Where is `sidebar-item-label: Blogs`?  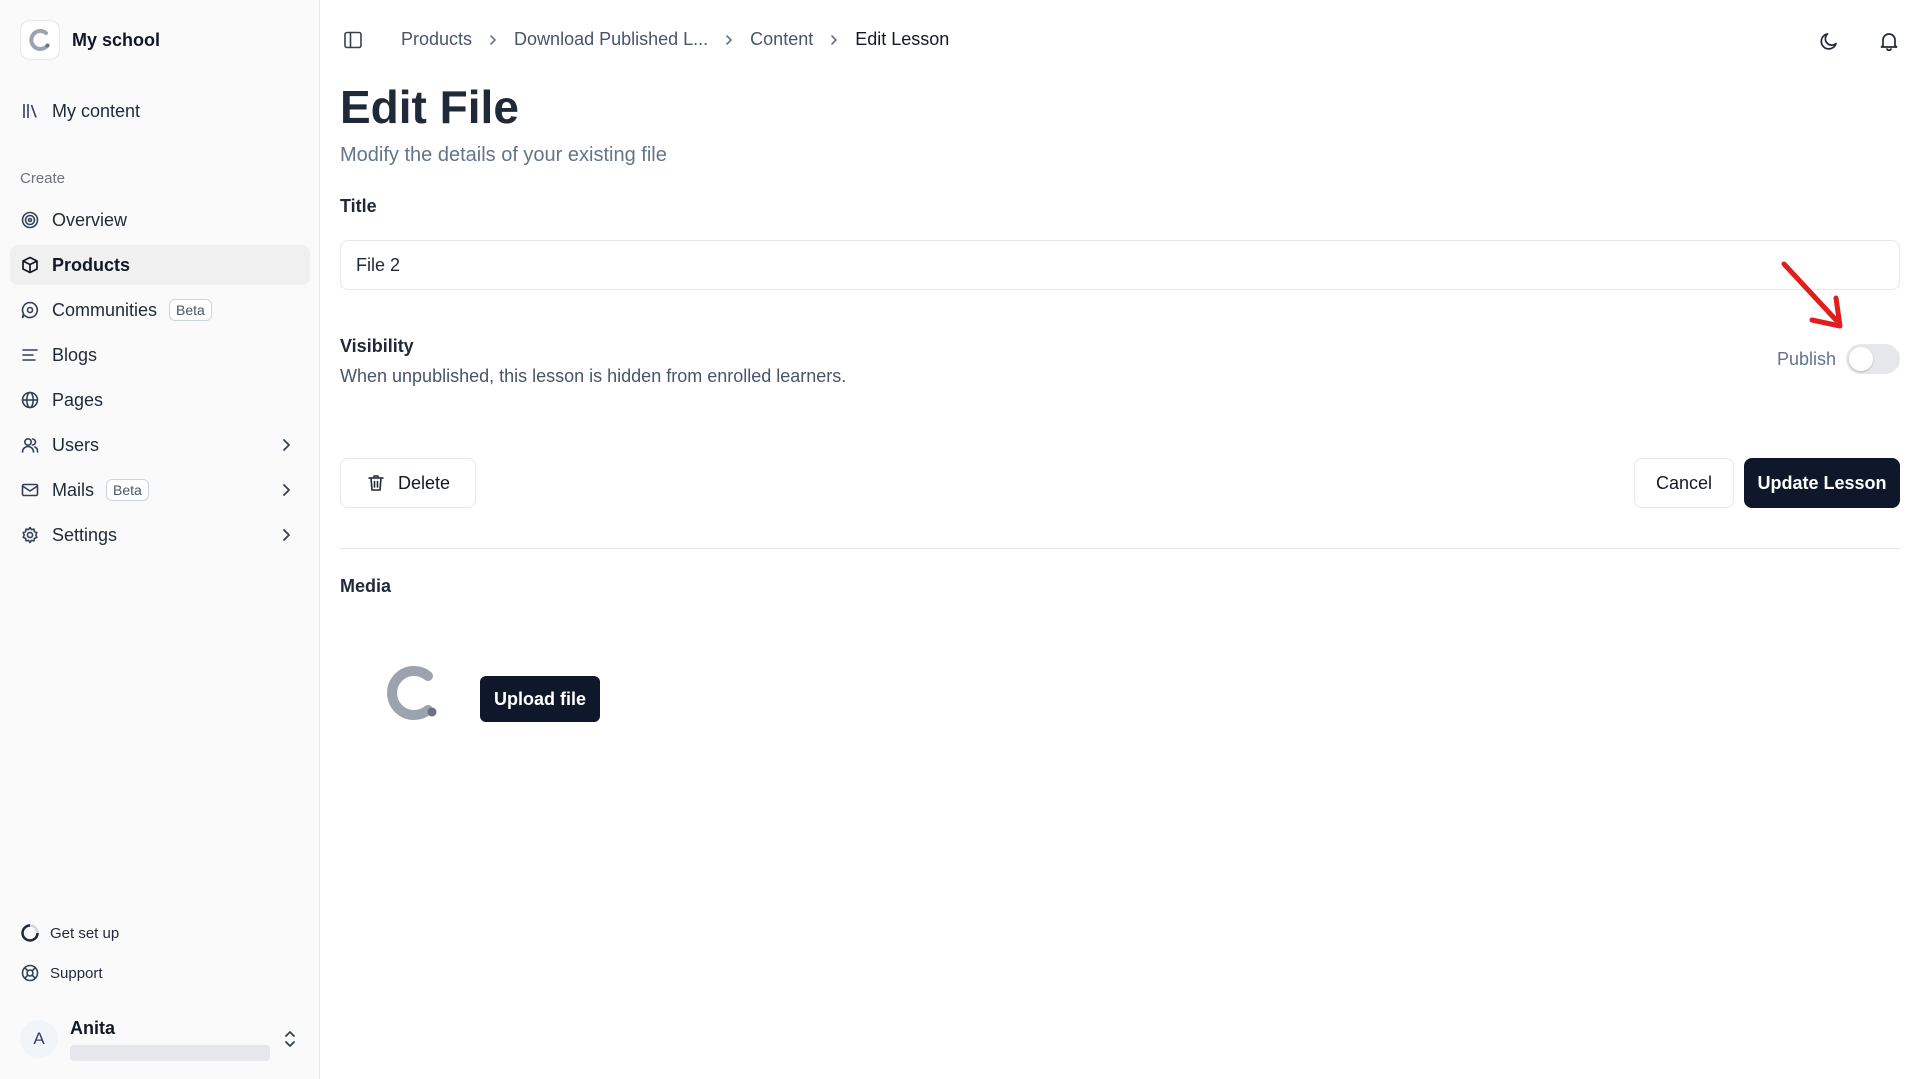
sidebar-item-label: Blogs is located at coordinates (75, 354).